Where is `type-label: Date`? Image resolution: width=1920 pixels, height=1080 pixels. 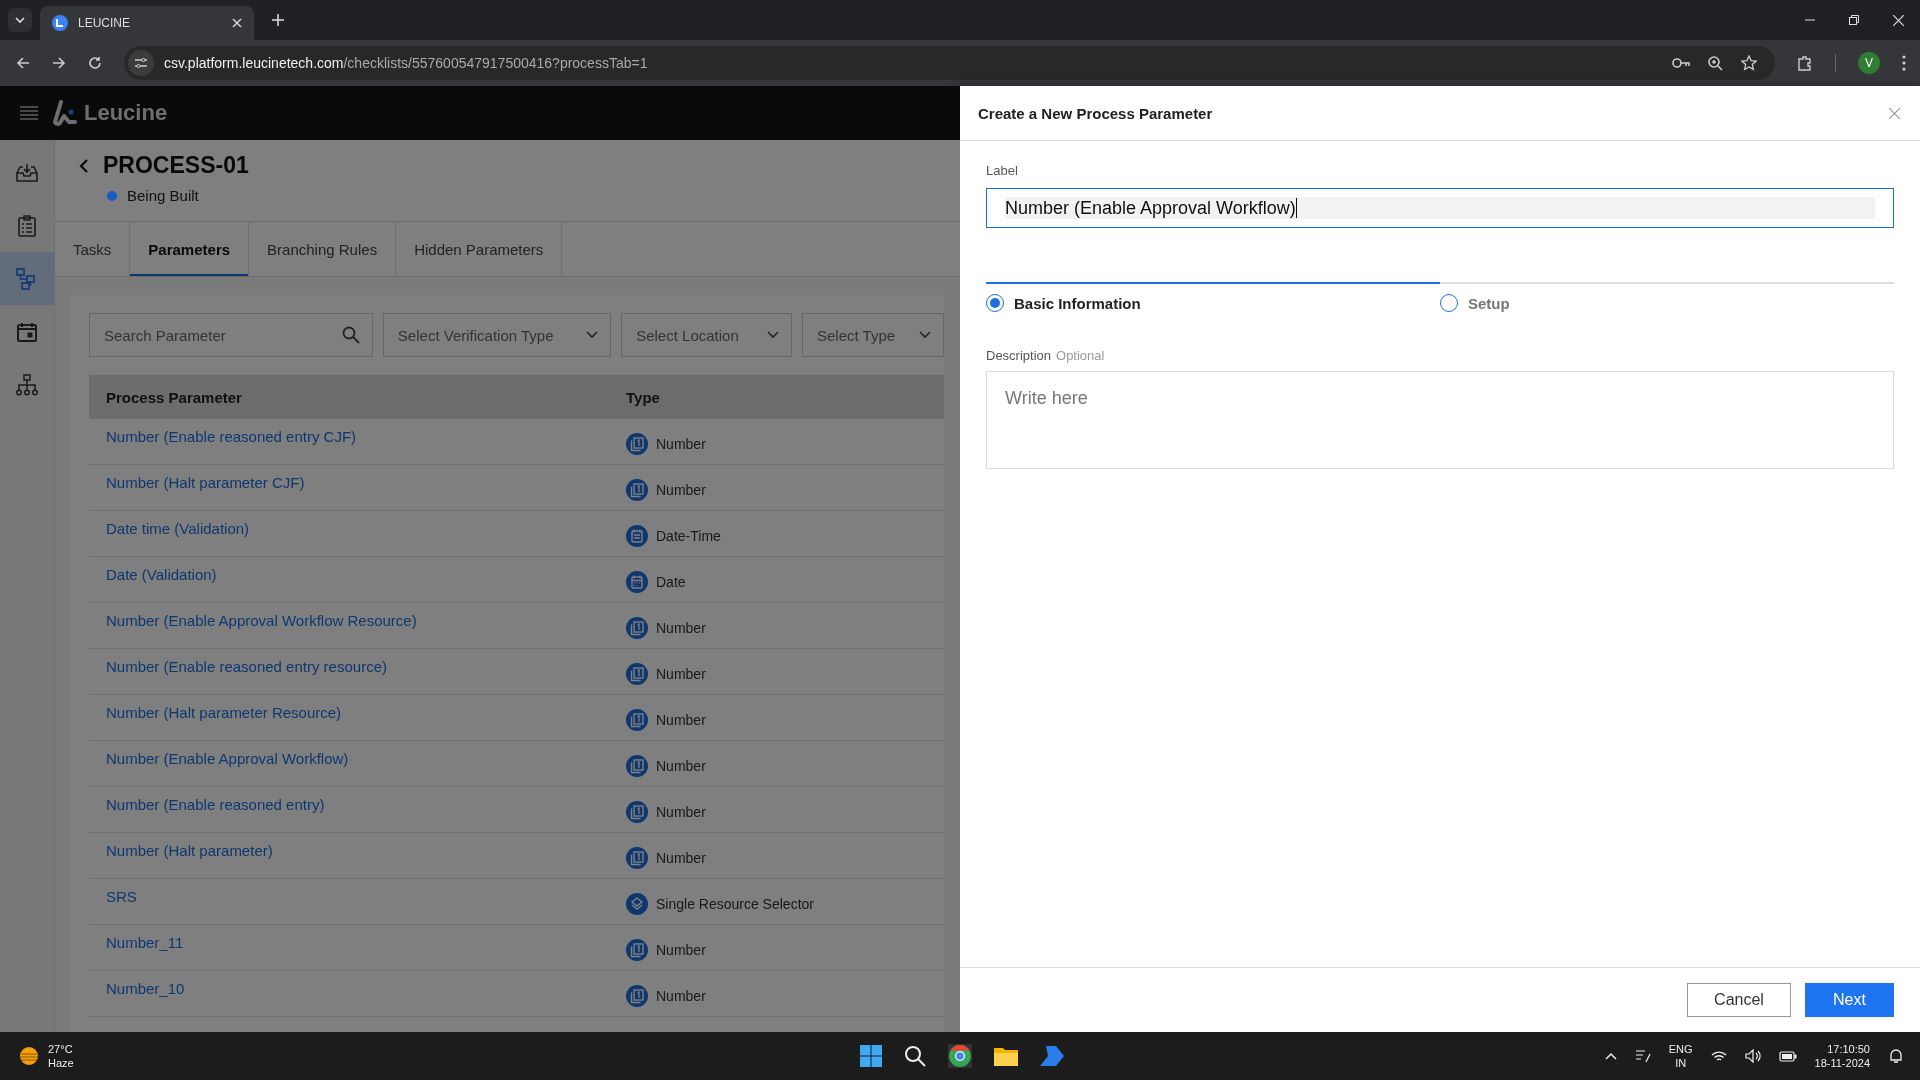 type-label: Date is located at coordinates (671, 581).